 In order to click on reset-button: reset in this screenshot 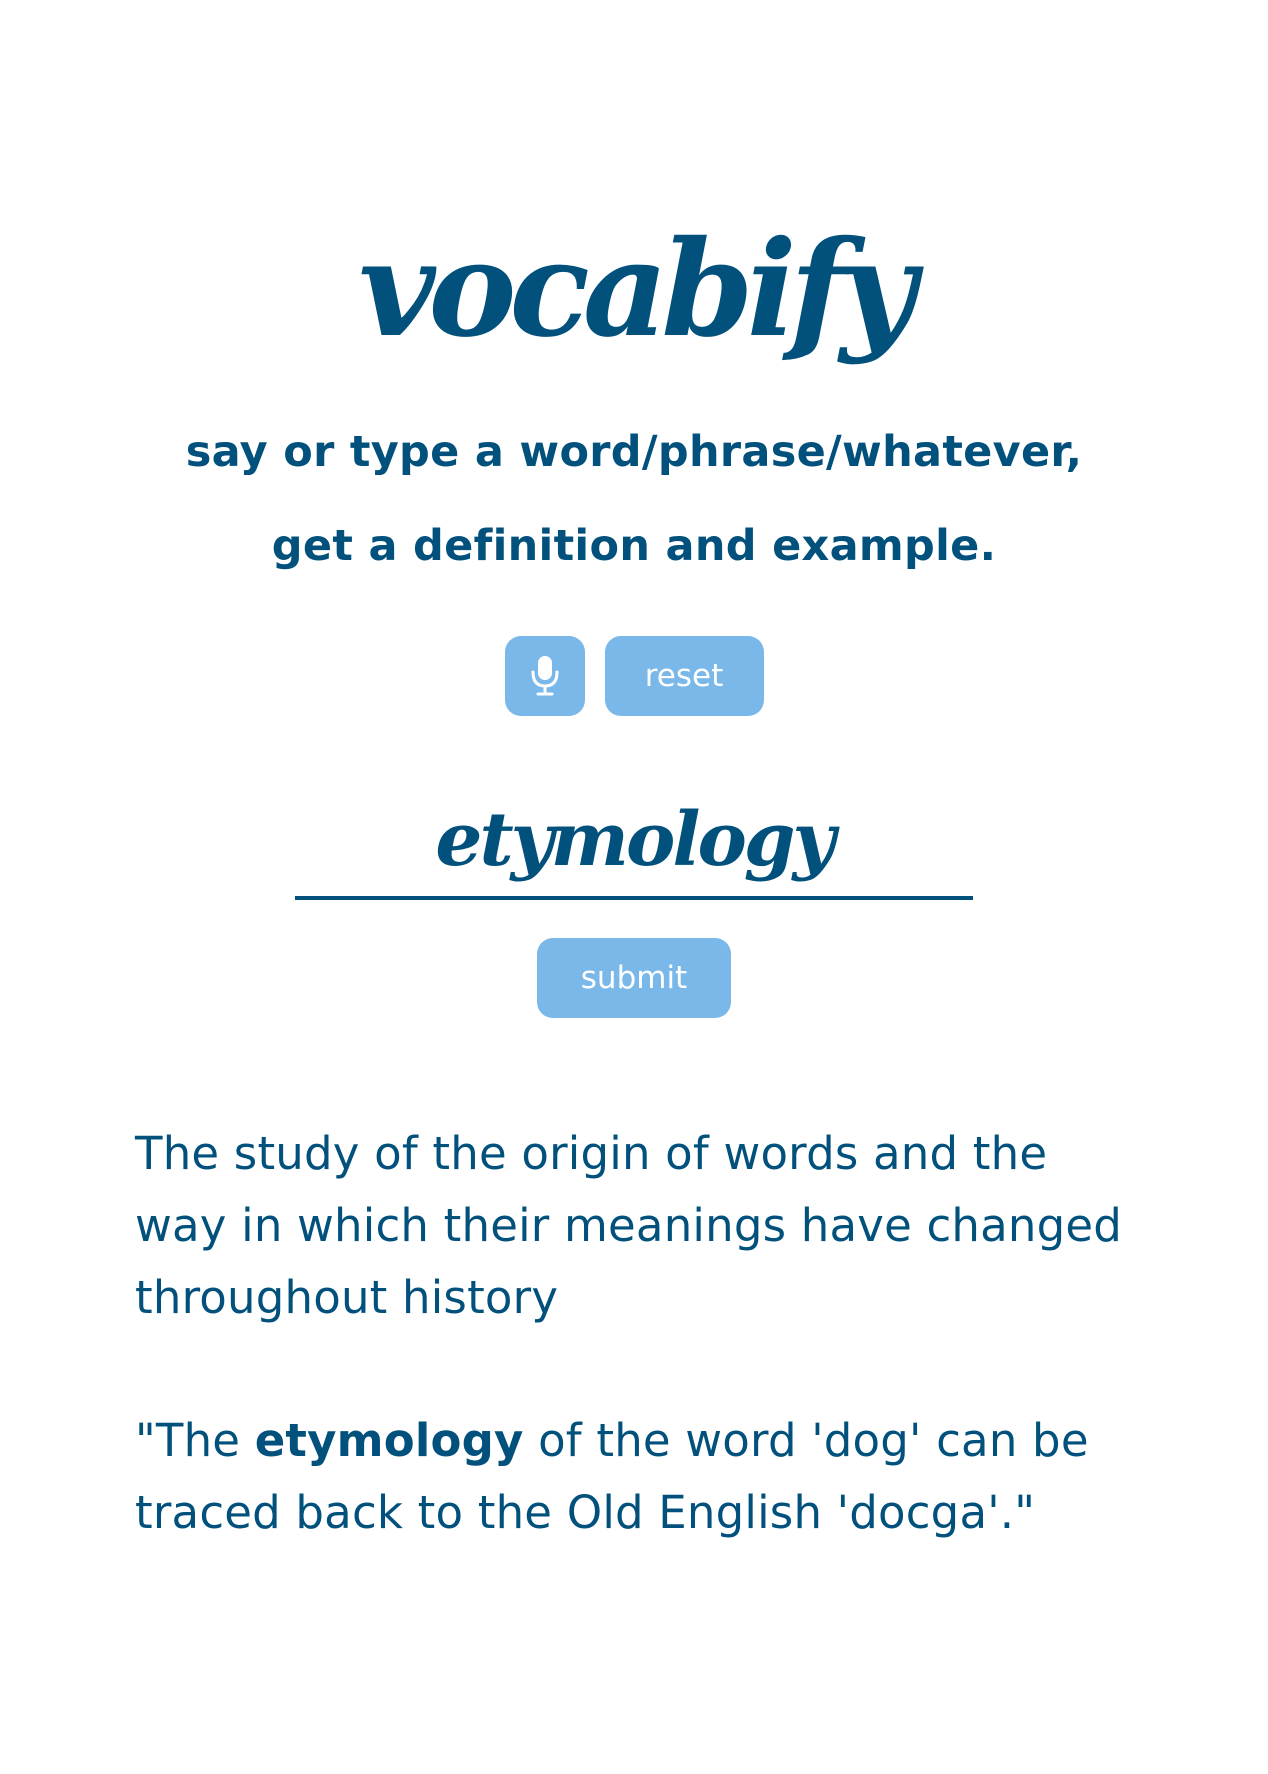, I will do `click(684, 676)`.